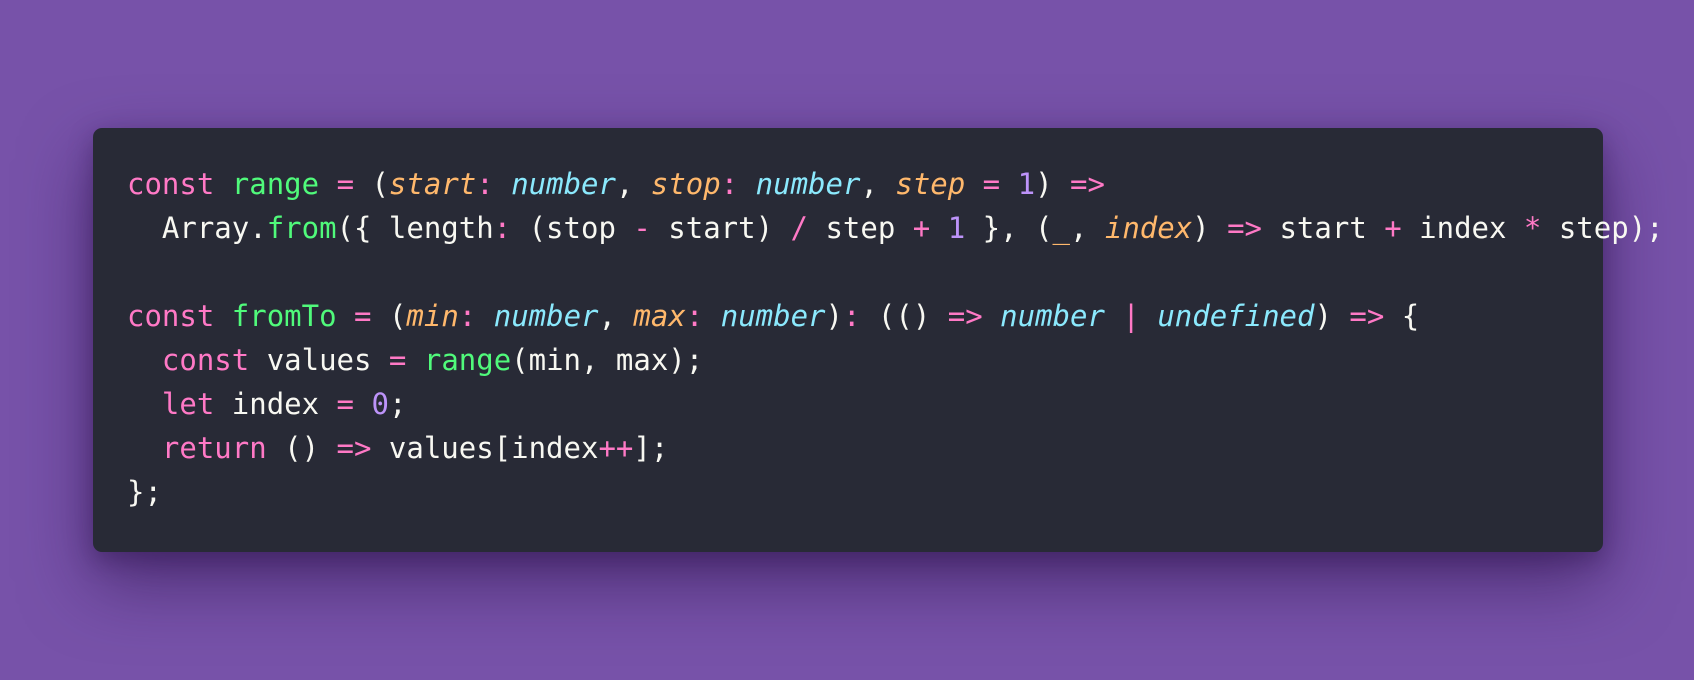 The height and width of the screenshot is (680, 1694). I want to click on code-token: const, so click(171, 184).